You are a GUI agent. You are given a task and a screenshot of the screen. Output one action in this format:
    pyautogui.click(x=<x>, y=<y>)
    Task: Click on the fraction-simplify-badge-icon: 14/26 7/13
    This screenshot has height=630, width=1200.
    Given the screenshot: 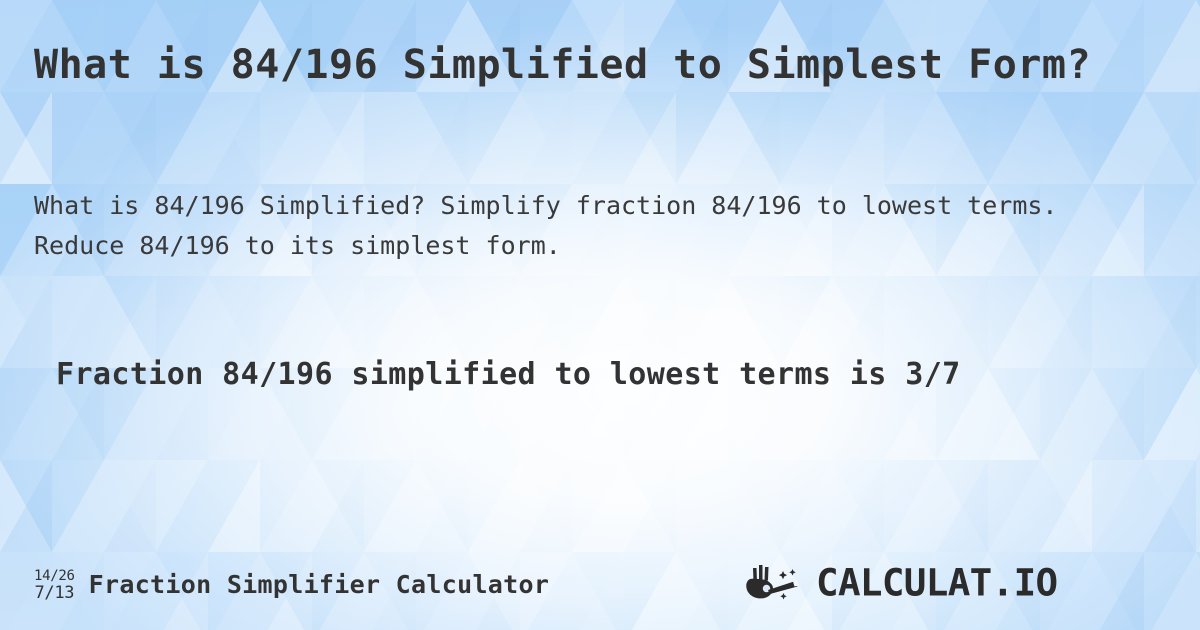 What is the action you would take?
    pyautogui.click(x=54, y=584)
    